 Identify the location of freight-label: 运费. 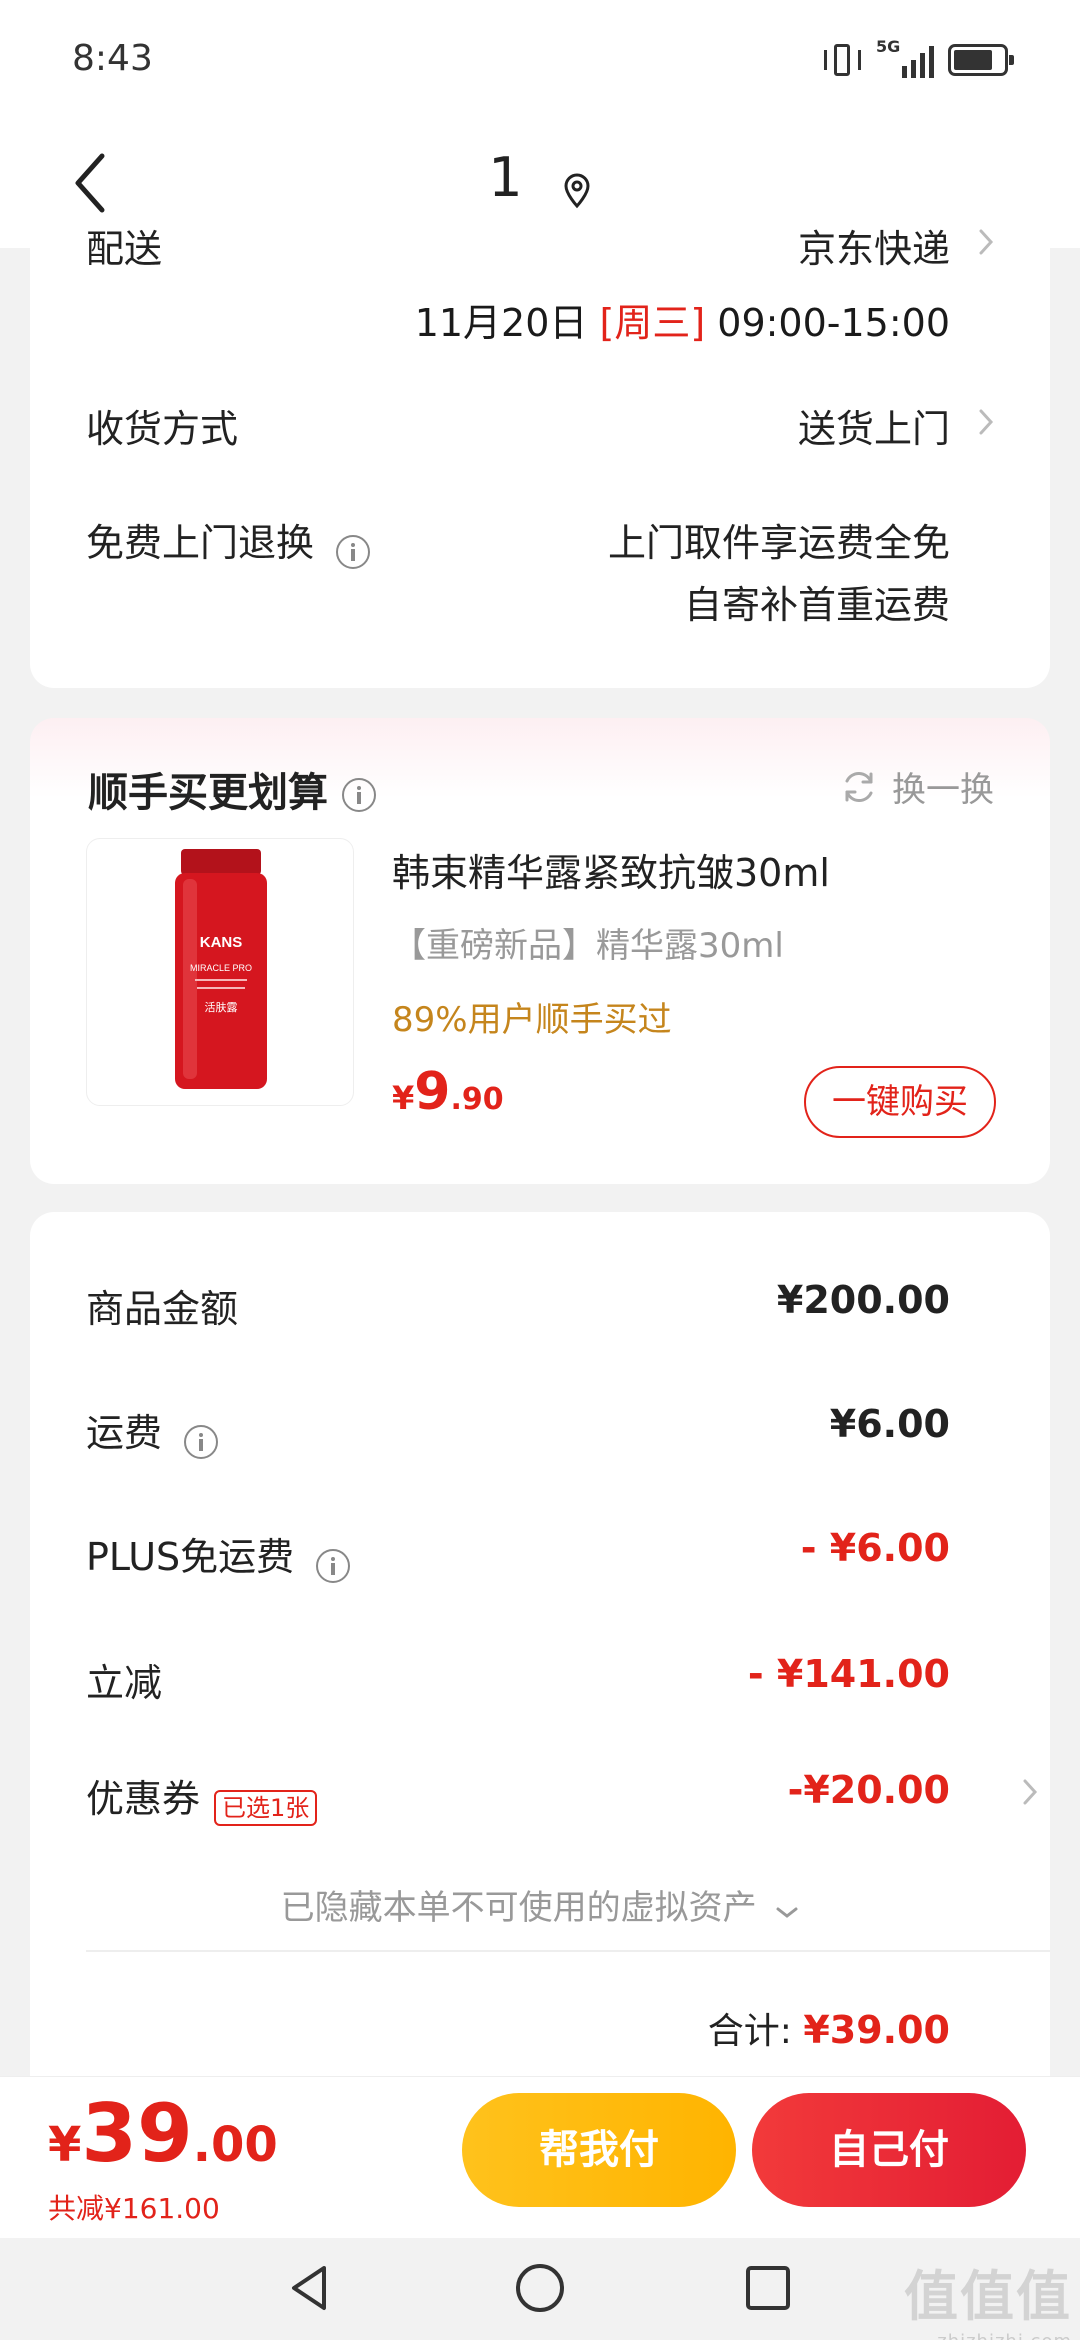
(124, 1433).